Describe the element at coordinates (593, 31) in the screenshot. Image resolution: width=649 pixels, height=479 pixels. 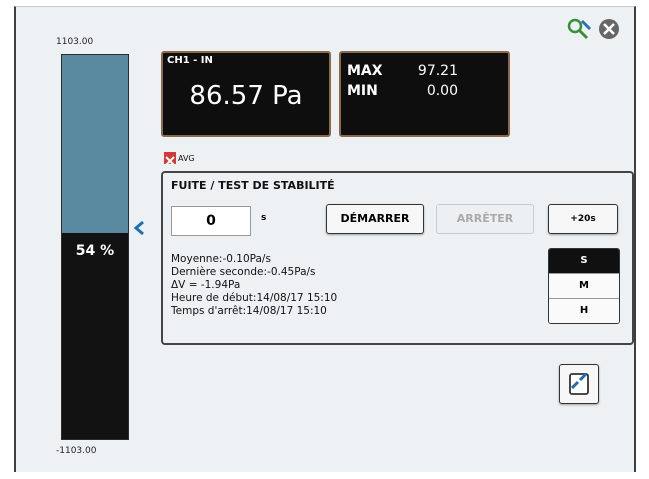
I see `top-icons` at that location.